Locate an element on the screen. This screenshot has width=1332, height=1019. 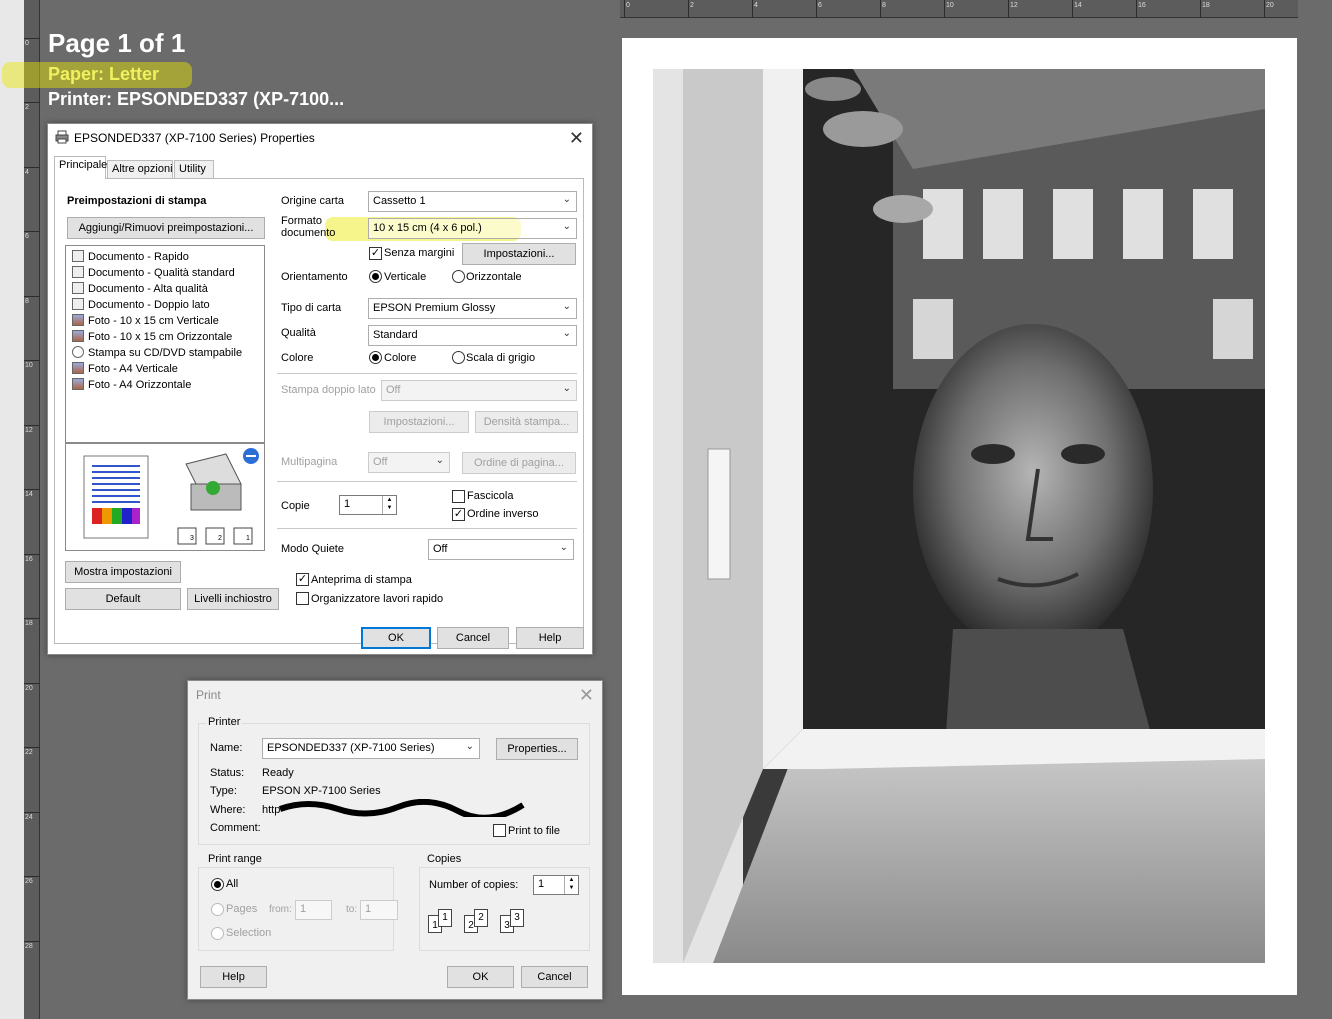
collate-checkbox is located at coordinates (458, 496).